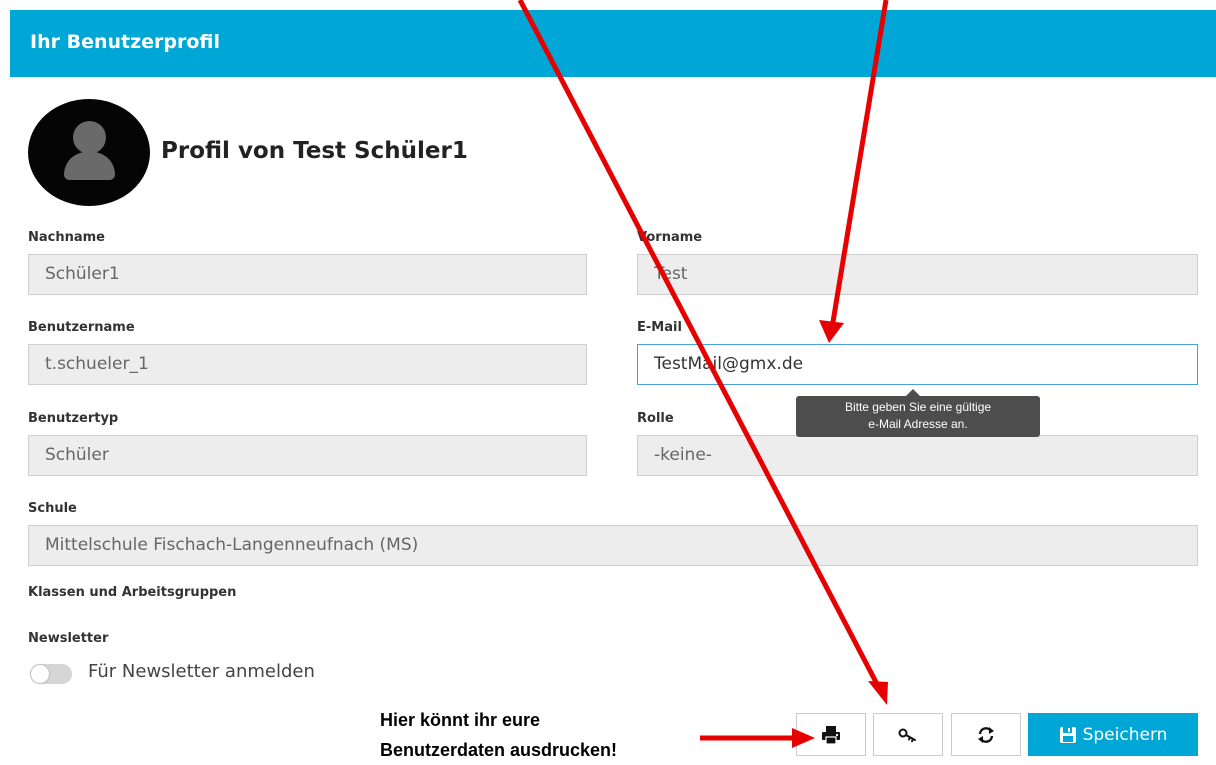  I want to click on rolle-field: -keine-, so click(917, 455).